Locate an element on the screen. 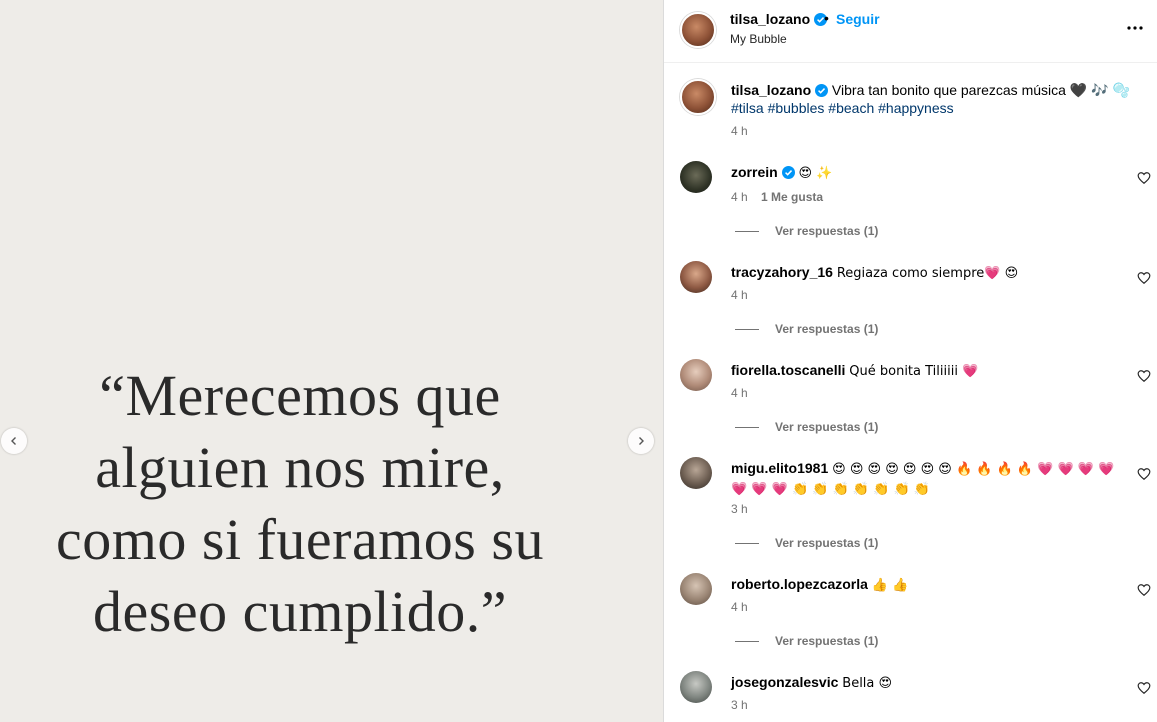 This screenshot has height=722, width=1157. author-username: tilsa_lozano is located at coordinates (770, 19).